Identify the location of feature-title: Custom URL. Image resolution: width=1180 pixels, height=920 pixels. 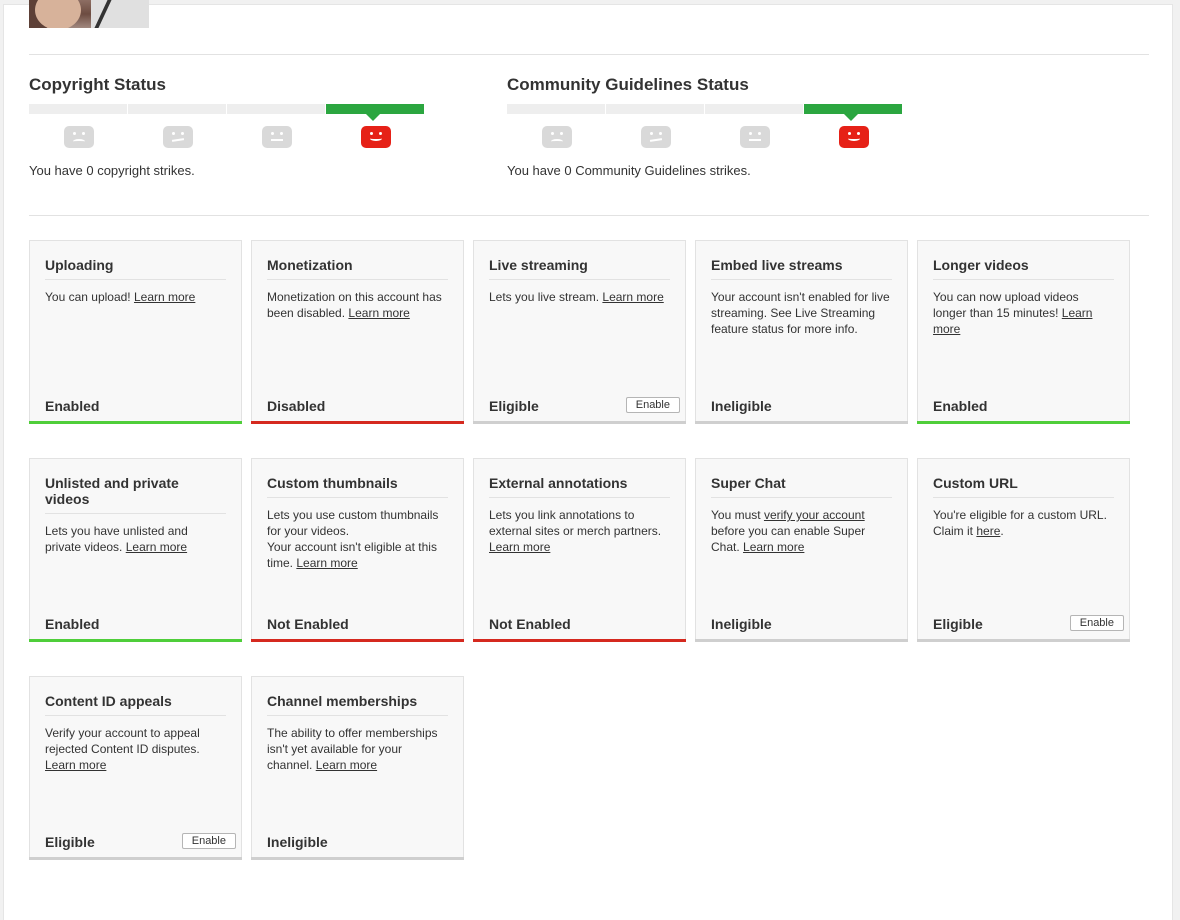
(1023, 486).